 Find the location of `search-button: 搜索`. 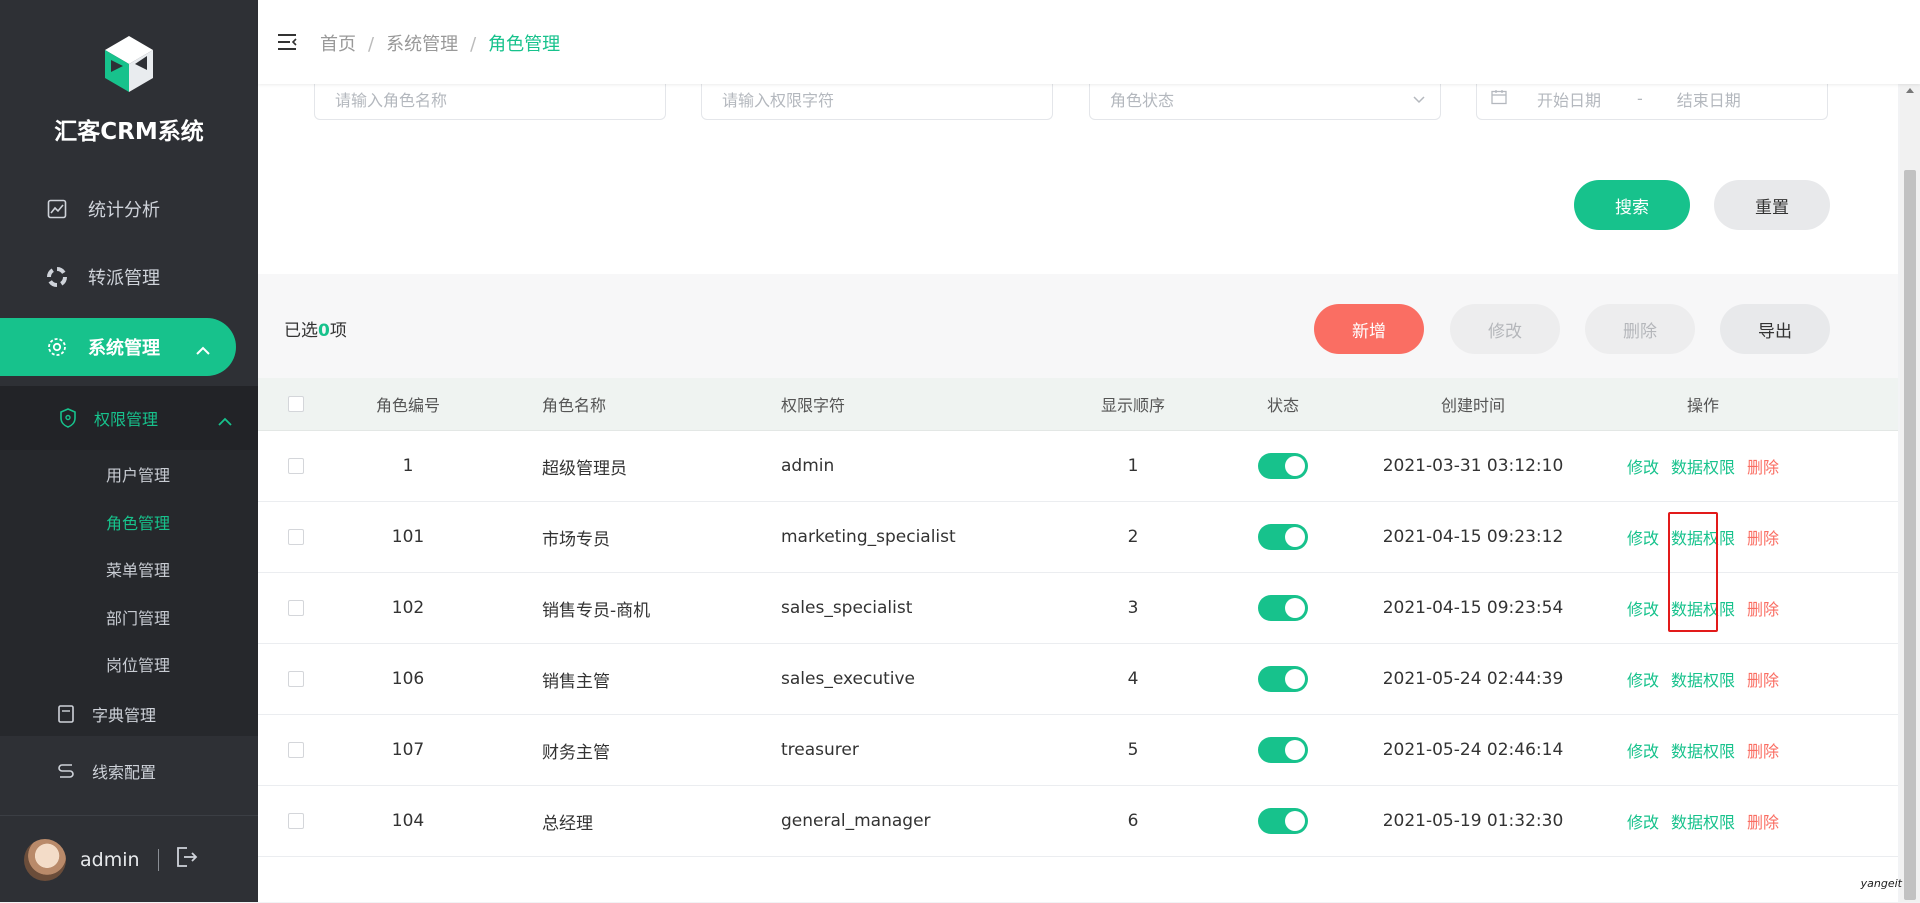

search-button: 搜索 is located at coordinates (1632, 205).